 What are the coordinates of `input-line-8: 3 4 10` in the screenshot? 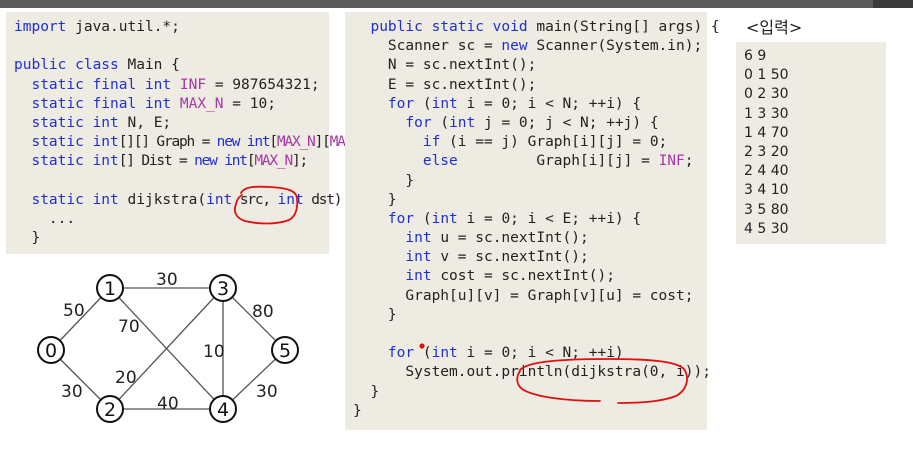 It's located at (766, 190).